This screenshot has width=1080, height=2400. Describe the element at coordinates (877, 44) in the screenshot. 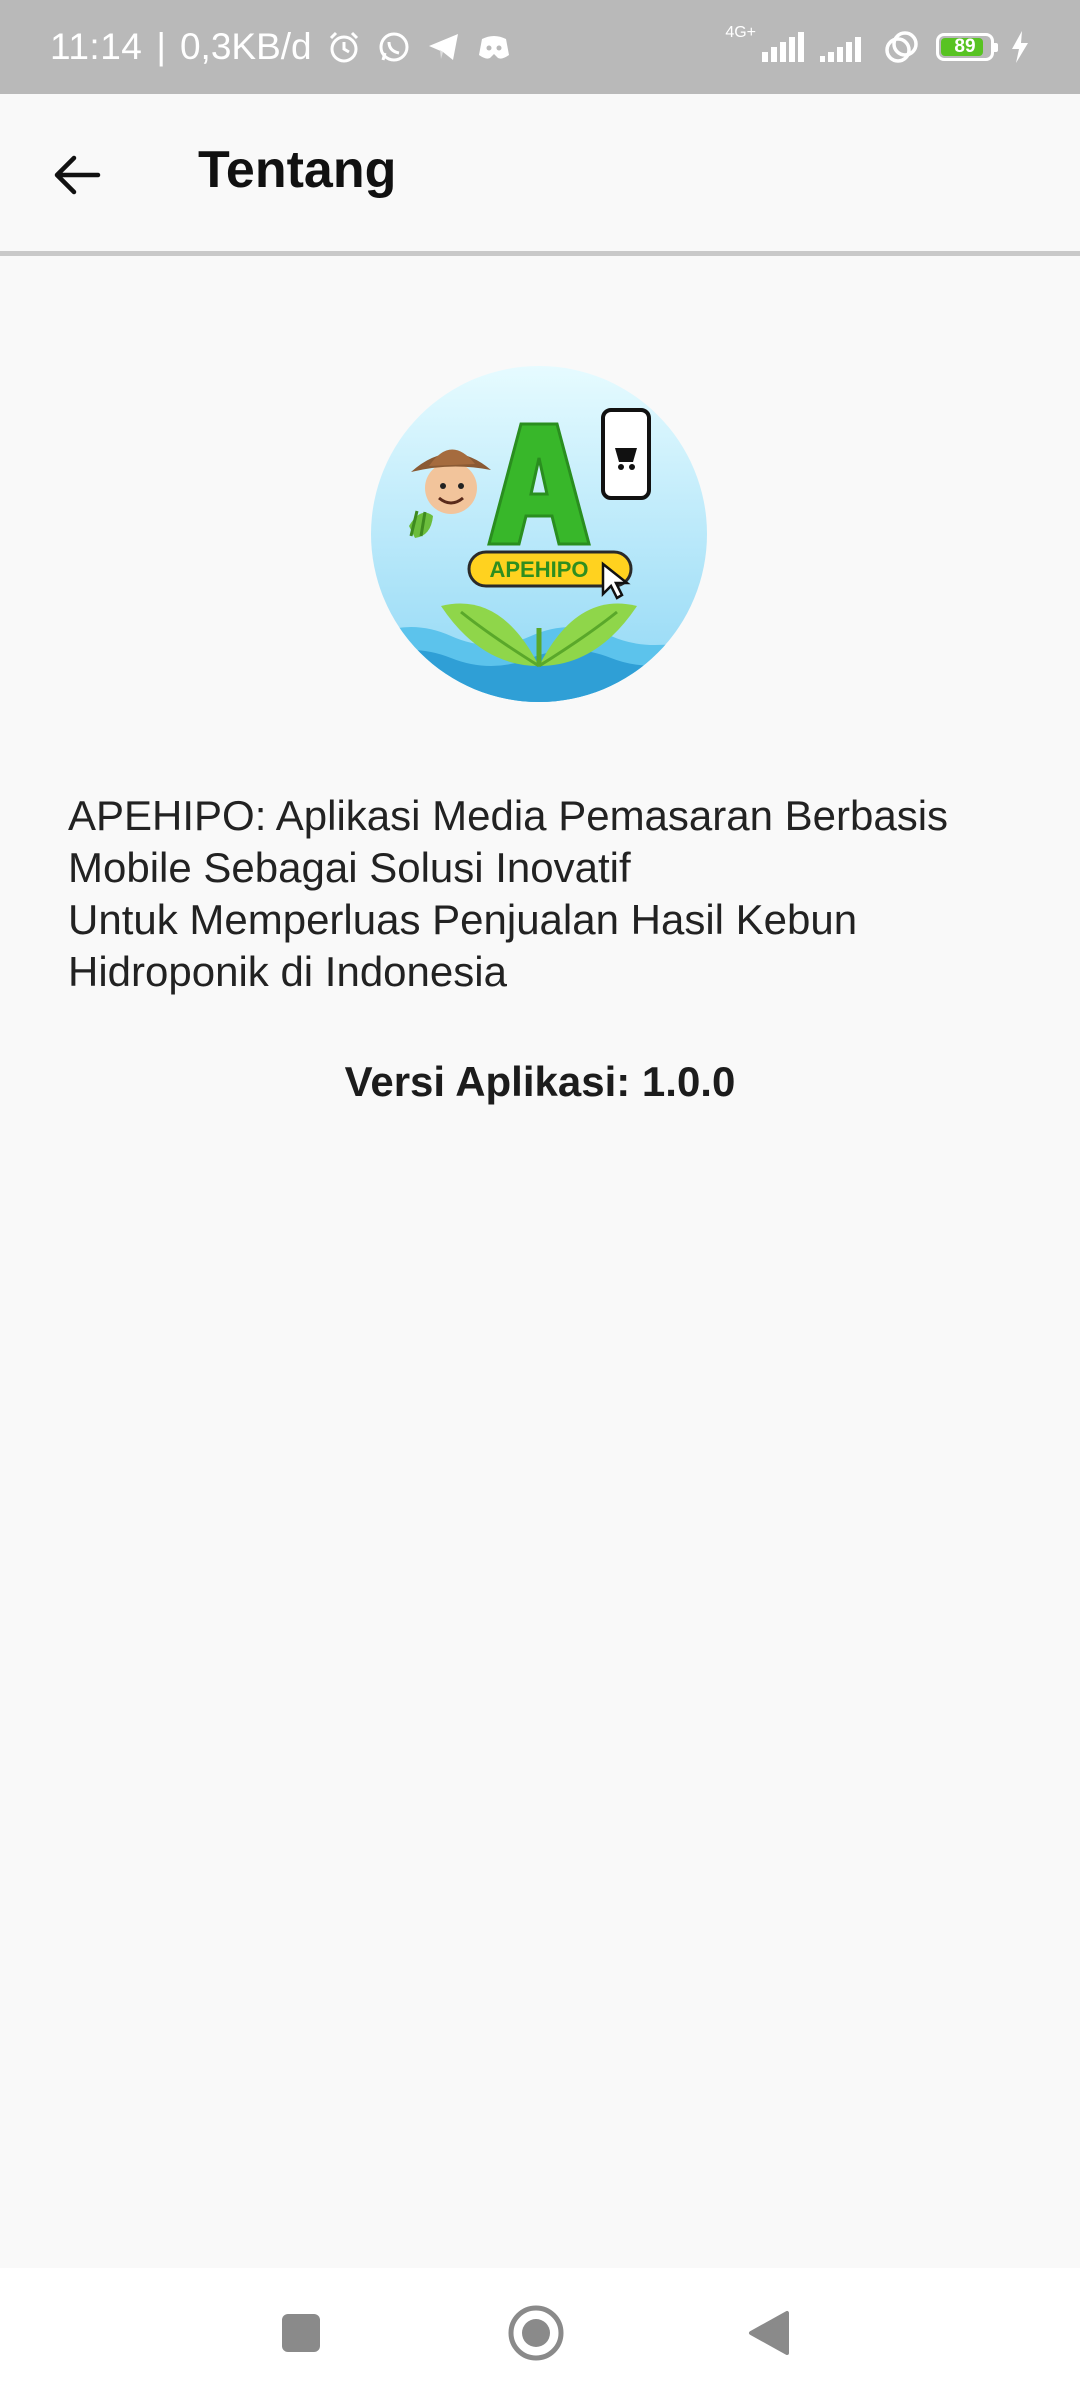

I see `status-right: 4G+ 89` at that location.